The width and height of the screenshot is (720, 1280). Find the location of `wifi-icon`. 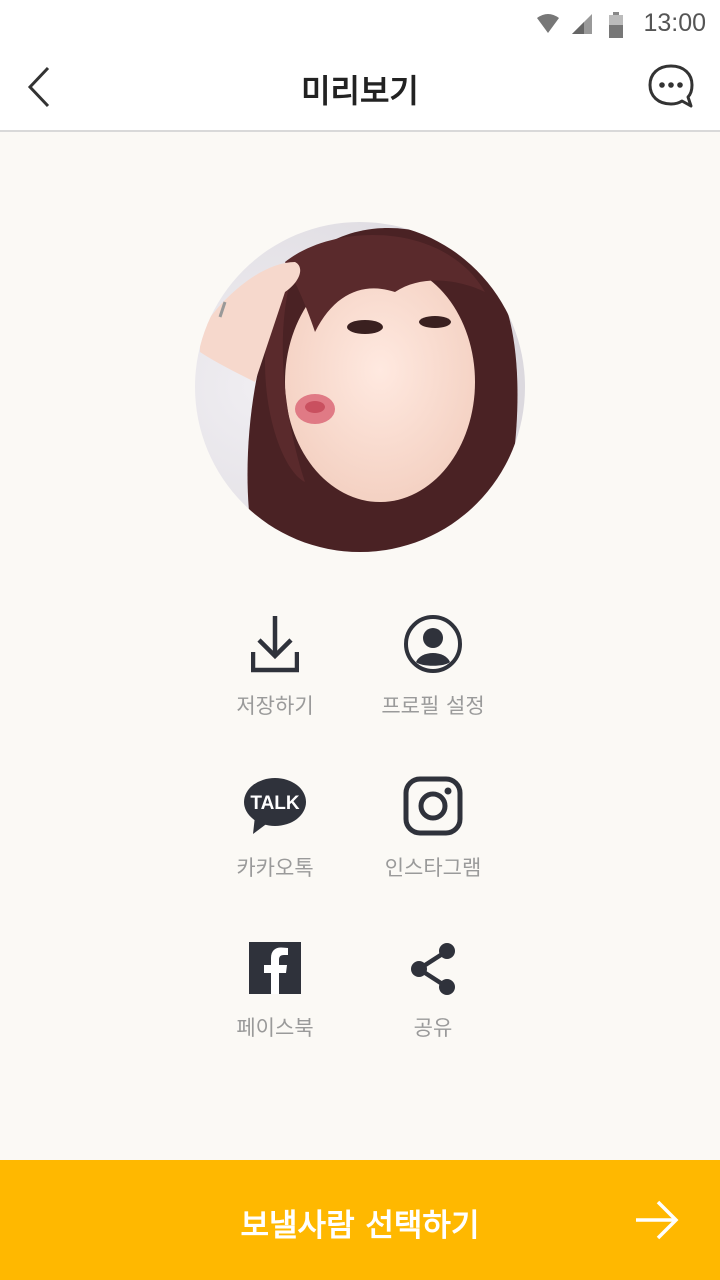

wifi-icon is located at coordinates (548, 23).